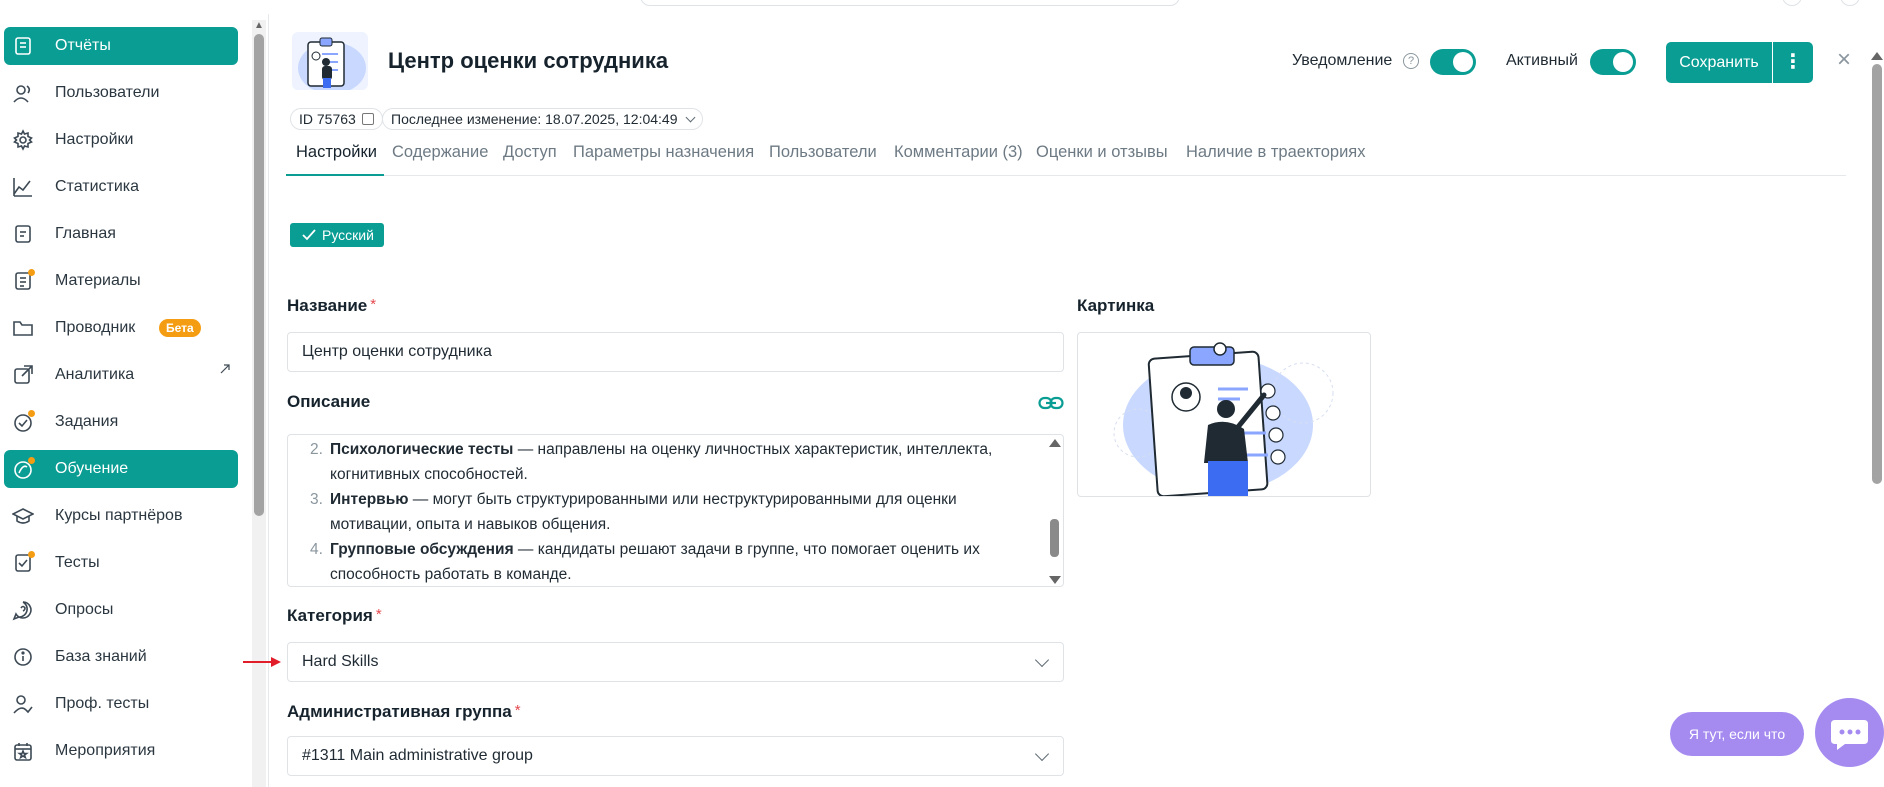 The height and width of the screenshot is (787, 1884). Describe the element at coordinates (1224, 414) in the screenshot. I see `picture-preview` at that location.